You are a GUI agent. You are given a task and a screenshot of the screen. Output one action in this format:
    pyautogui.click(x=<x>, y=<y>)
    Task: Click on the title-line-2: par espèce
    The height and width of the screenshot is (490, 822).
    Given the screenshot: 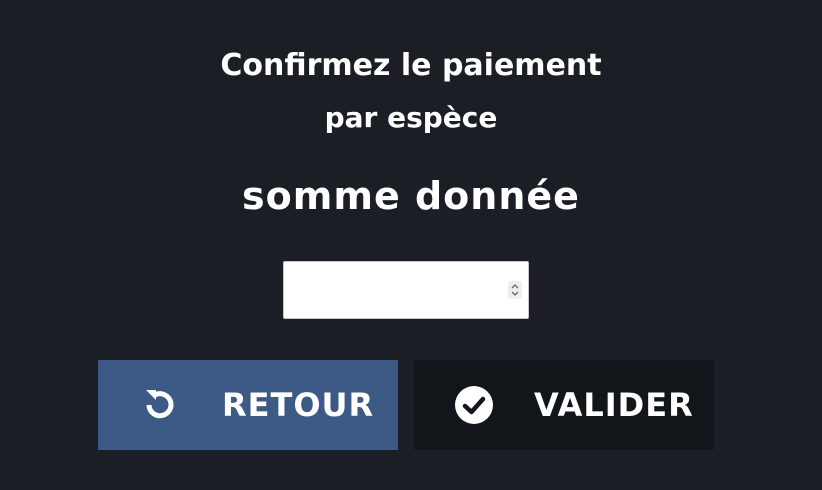 What is the action you would take?
    pyautogui.click(x=411, y=117)
    